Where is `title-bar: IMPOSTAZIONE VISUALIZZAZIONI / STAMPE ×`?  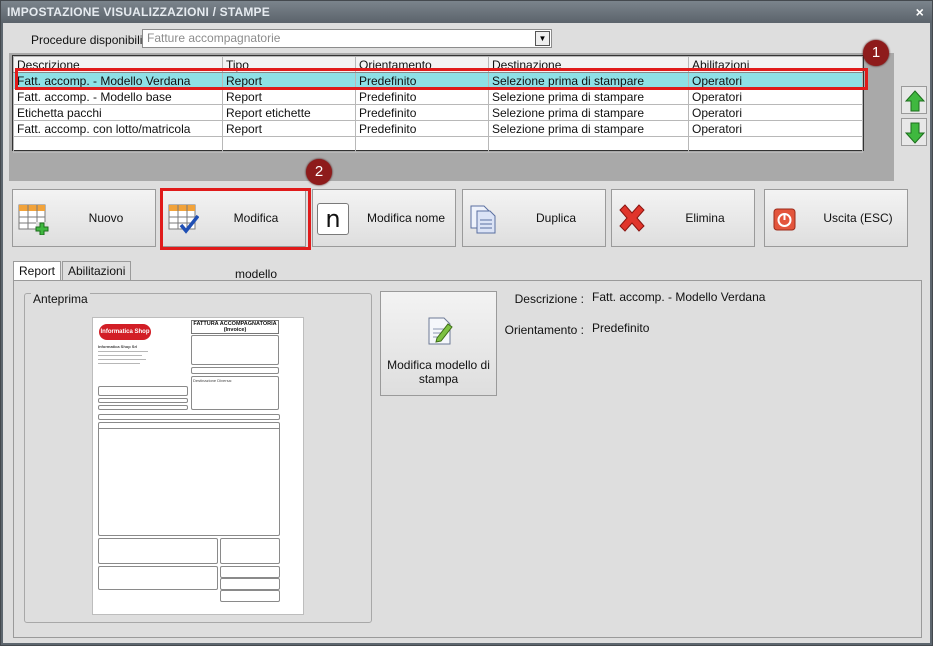
title-bar: IMPOSTAZIONE VISUALIZZAZIONI / STAMPE × is located at coordinates (466, 12).